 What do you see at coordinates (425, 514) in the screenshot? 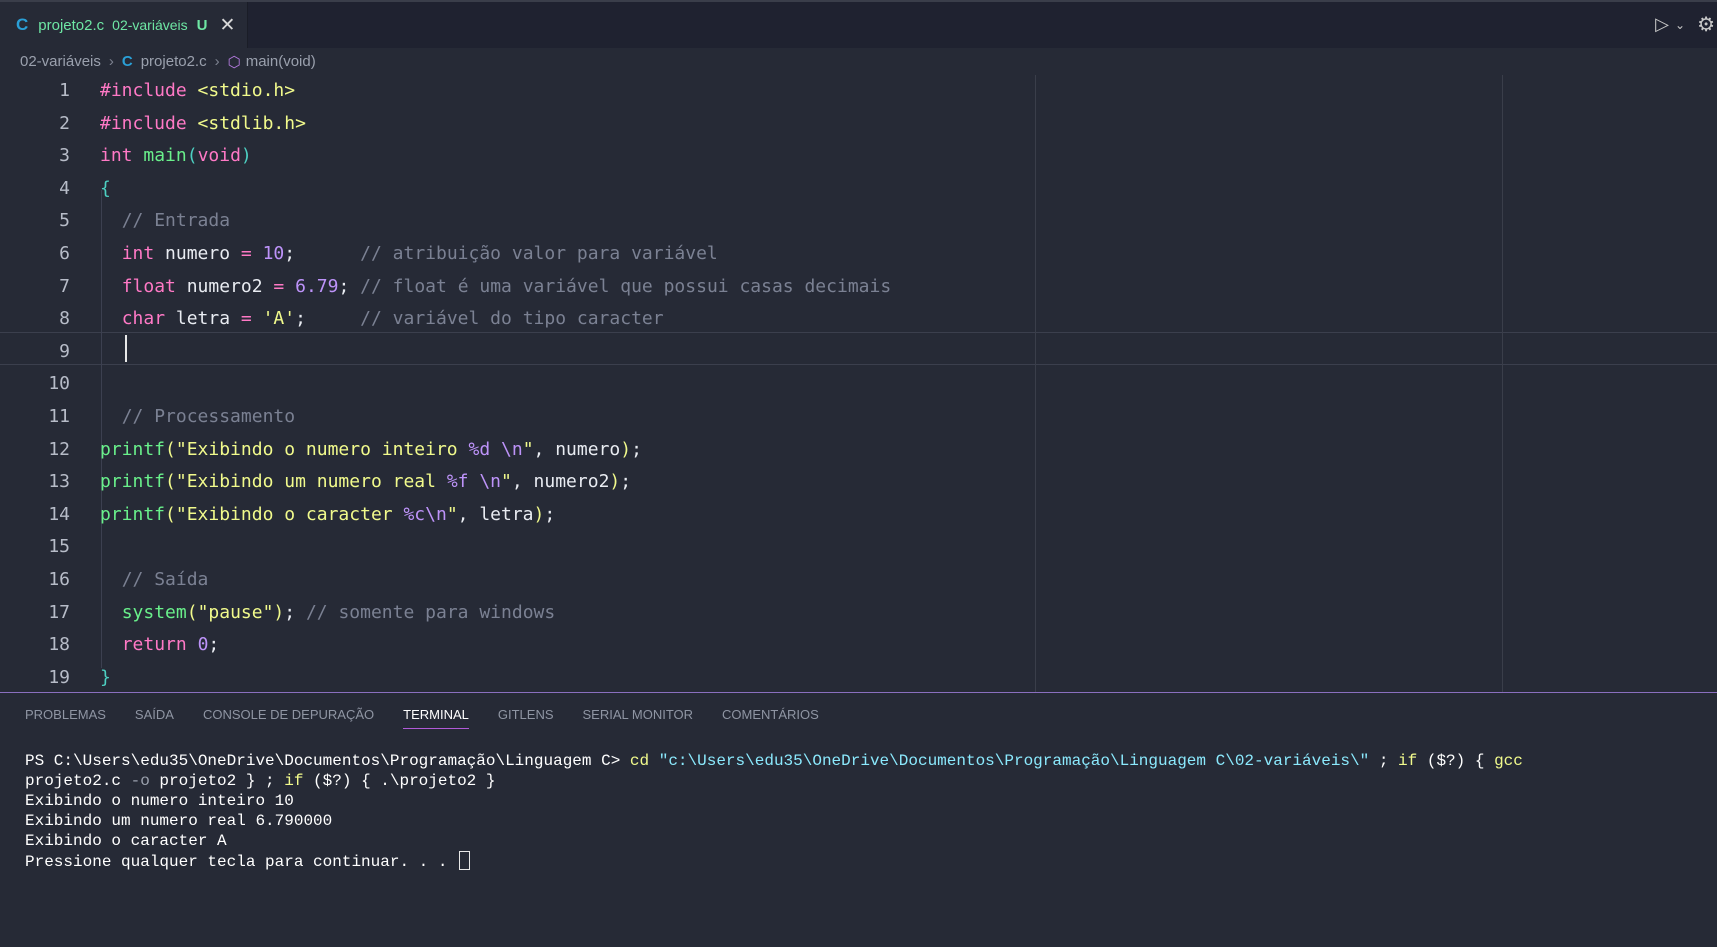
I see `code-token: %c\n` at bounding box center [425, 514].